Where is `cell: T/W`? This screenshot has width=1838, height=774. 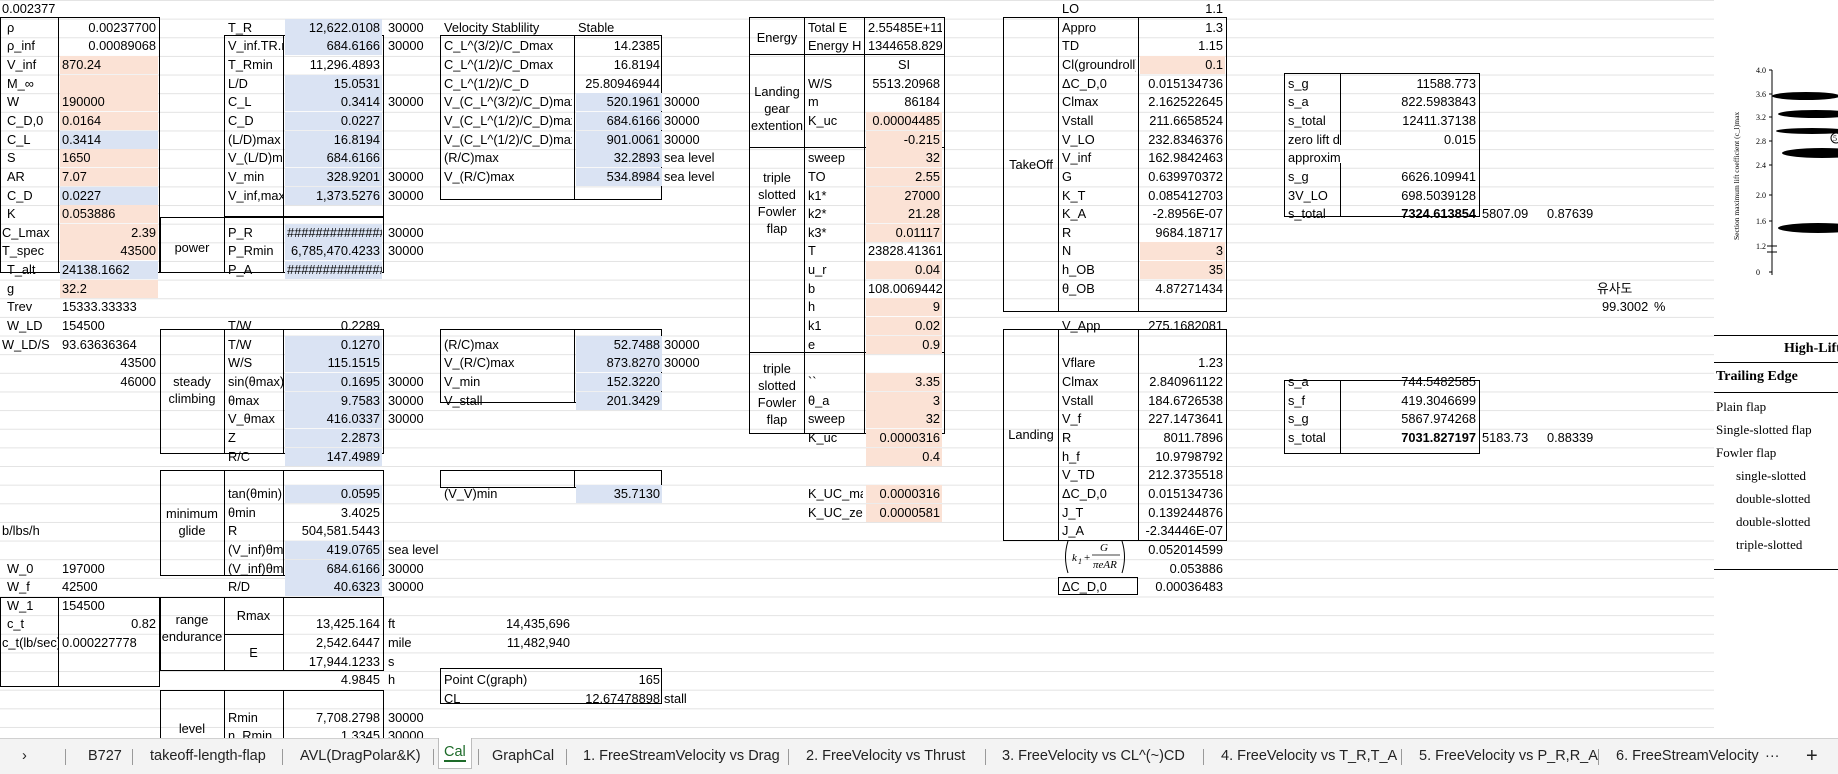 cell: T/W is located at coordinates (254, 326).